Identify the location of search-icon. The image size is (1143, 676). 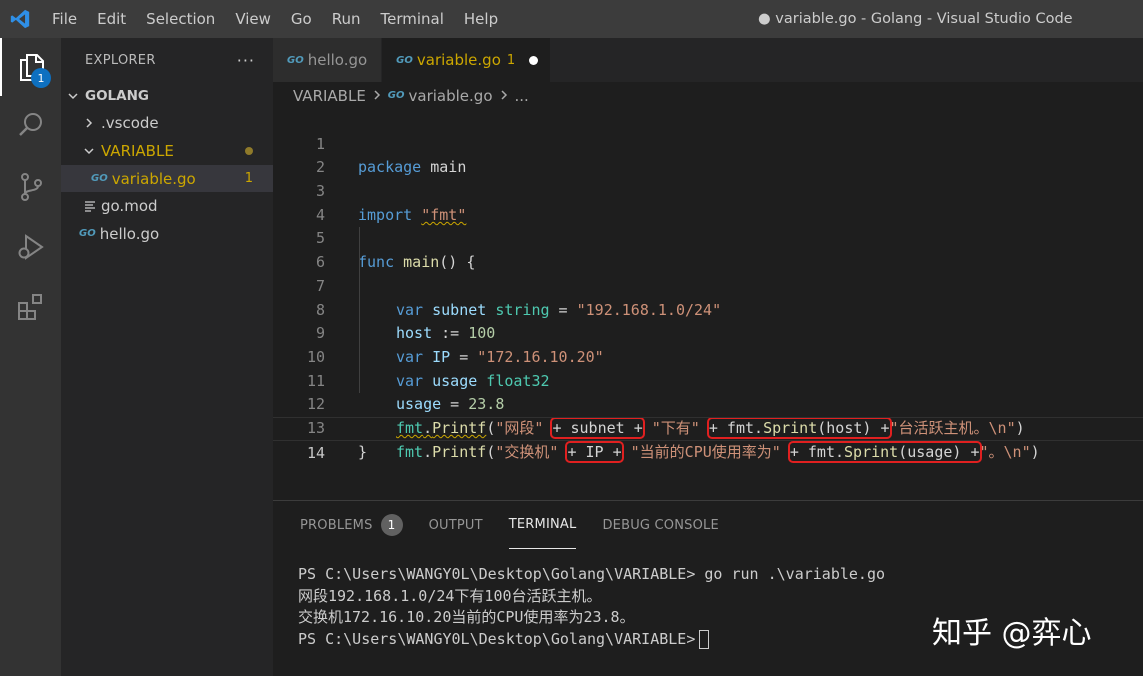
(30, 124).